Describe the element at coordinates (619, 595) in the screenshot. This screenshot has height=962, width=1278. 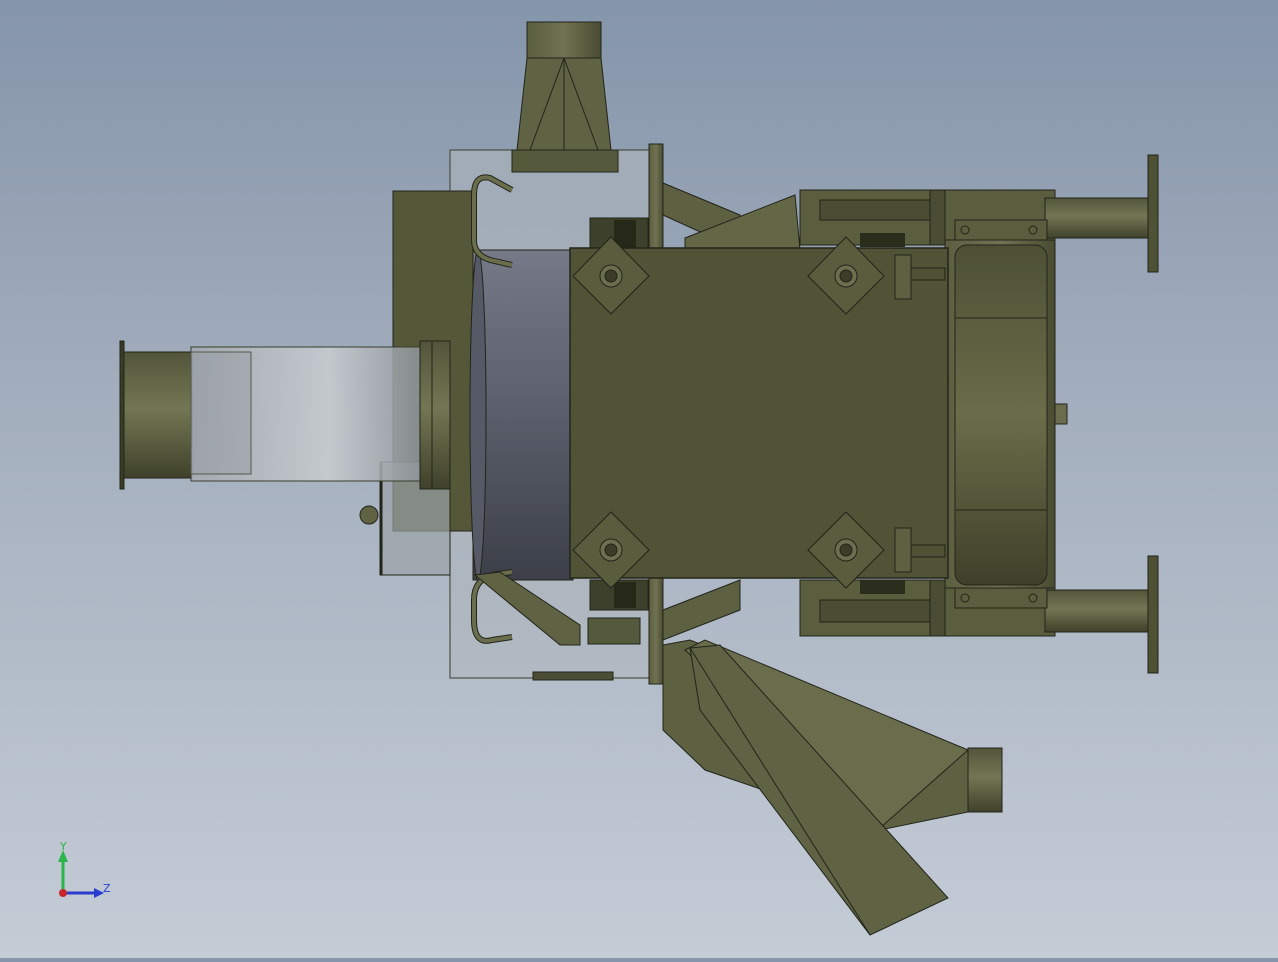
I see `lower-spring-coil` at that location.